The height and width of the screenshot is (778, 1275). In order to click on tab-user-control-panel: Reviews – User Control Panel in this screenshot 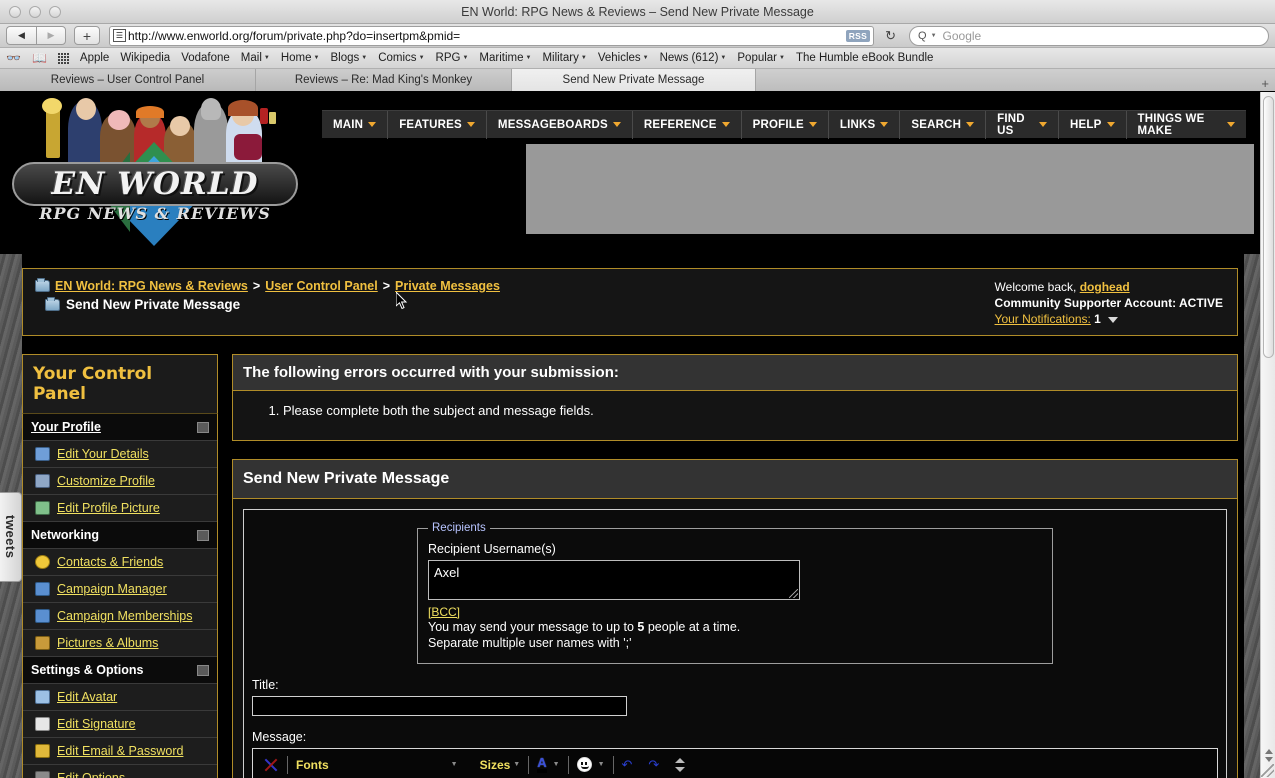, I will do `click(128, 80)`.